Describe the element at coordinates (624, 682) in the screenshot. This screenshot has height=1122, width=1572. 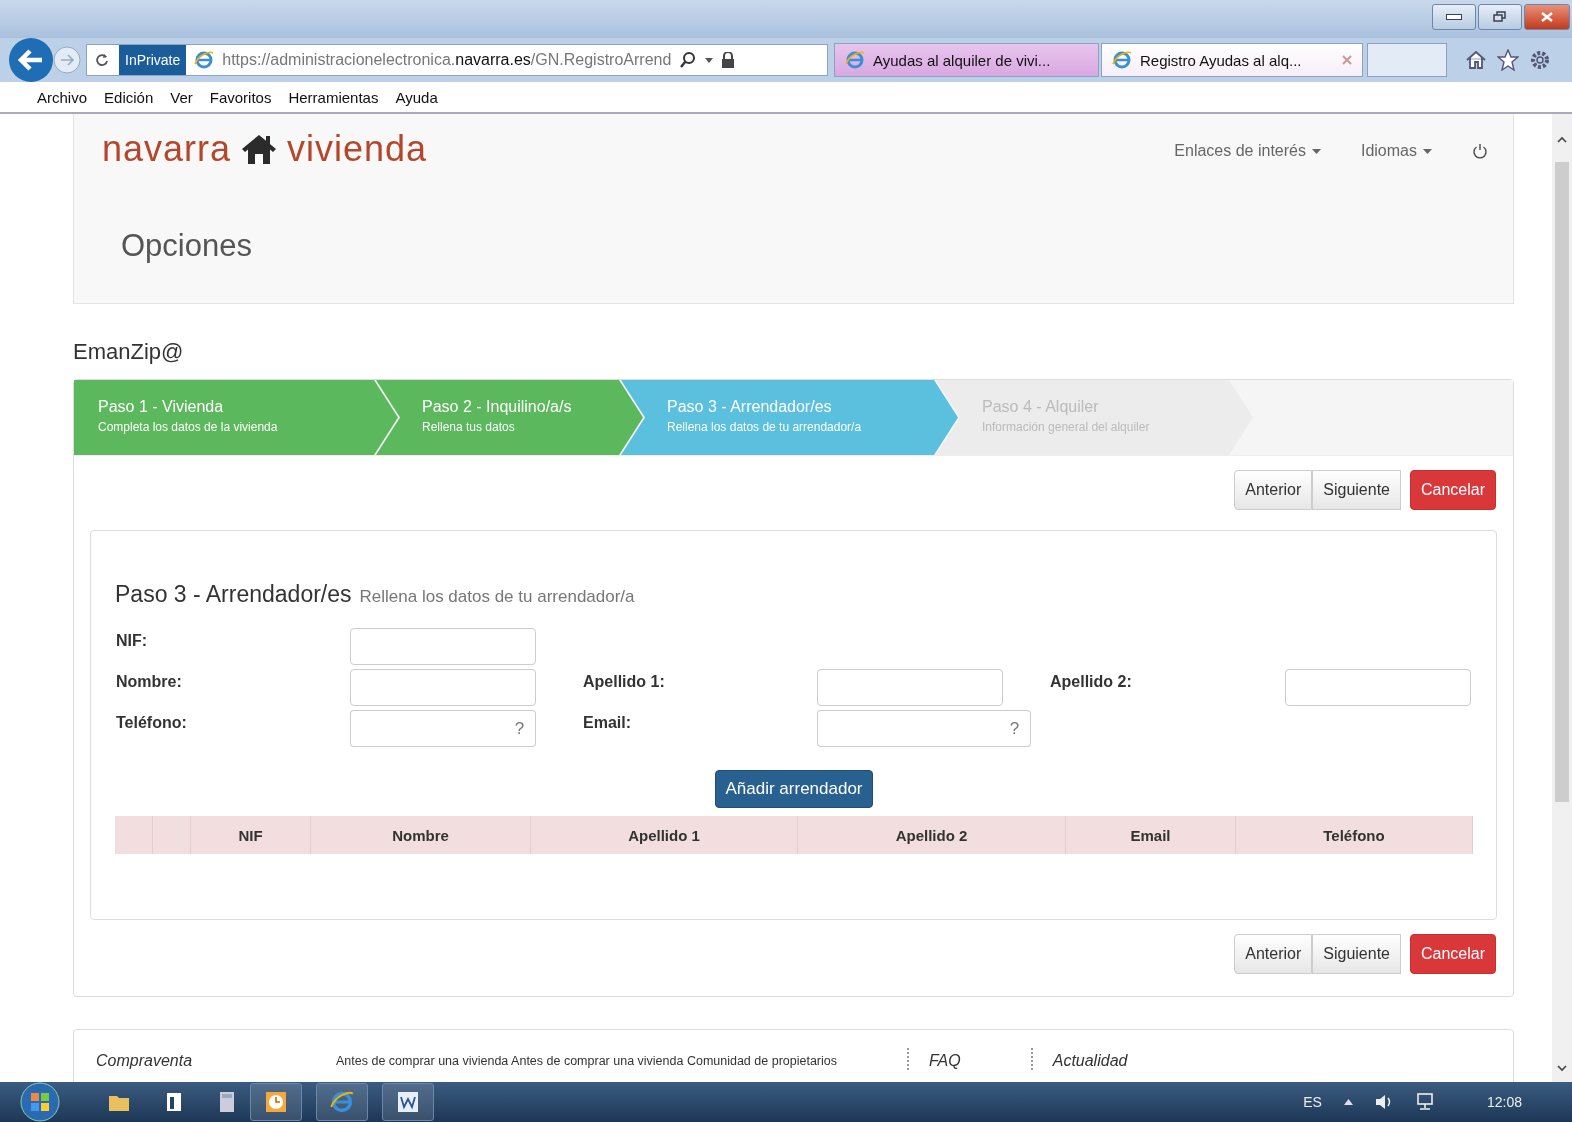
I see `field-label: Apellido 1:` at that location.